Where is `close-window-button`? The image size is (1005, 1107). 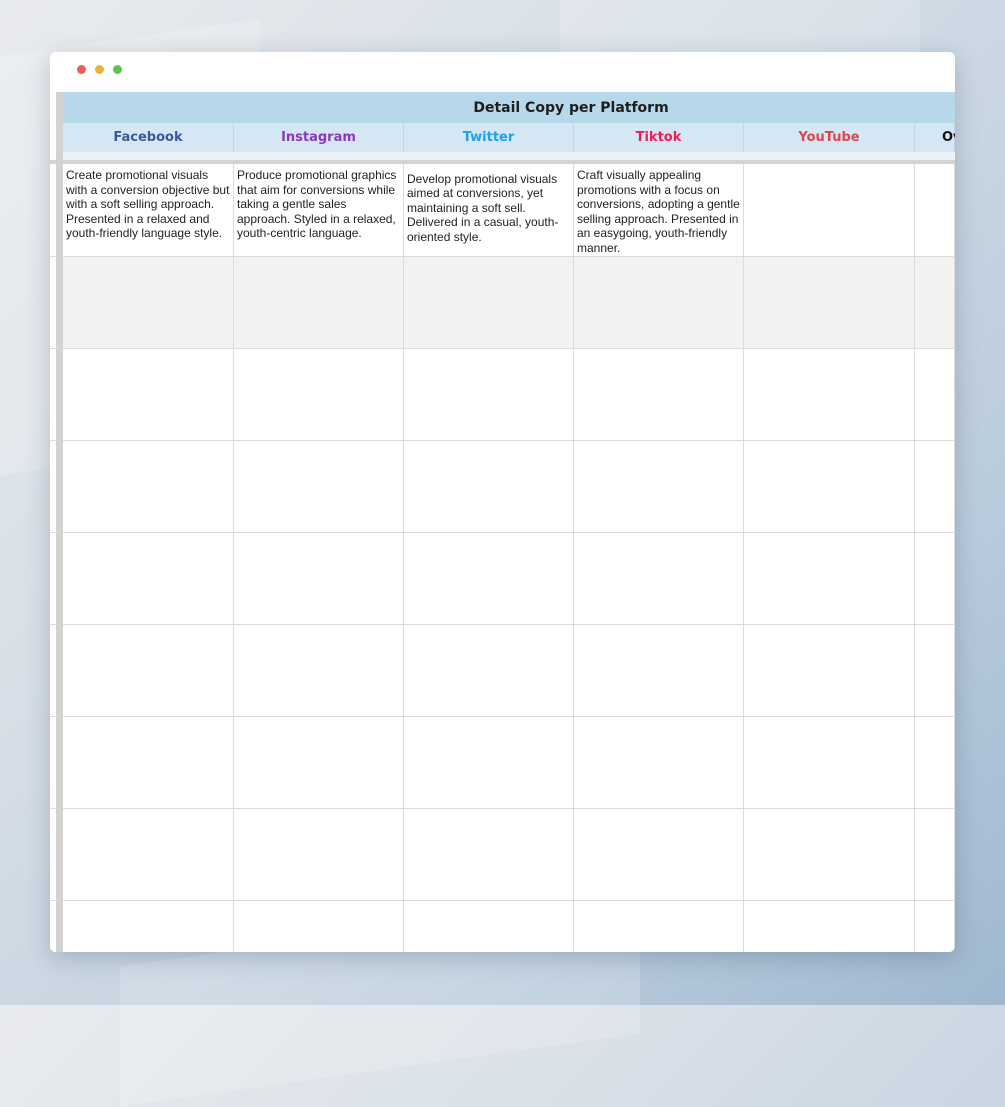 close-window-button is located at coordinates (81, 69).